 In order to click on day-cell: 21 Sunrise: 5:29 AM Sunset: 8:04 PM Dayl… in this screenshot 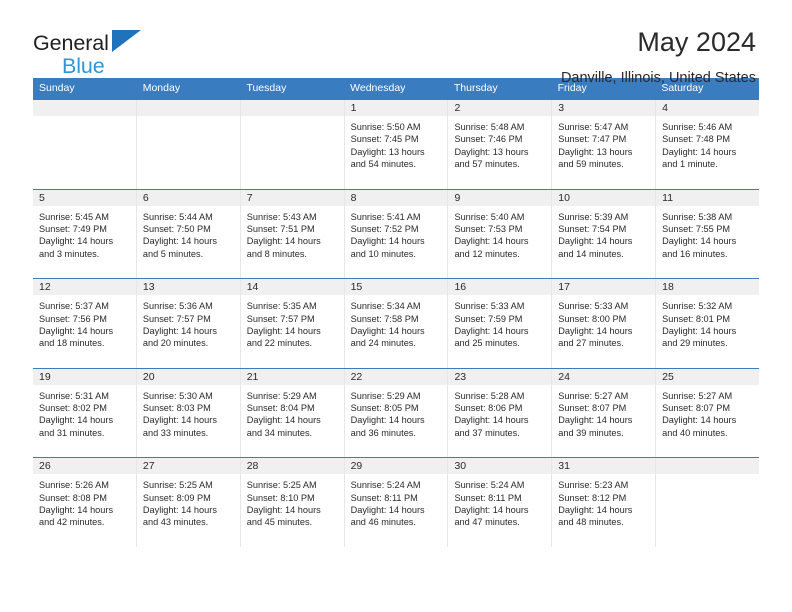, I will do `click(292, 413)`.